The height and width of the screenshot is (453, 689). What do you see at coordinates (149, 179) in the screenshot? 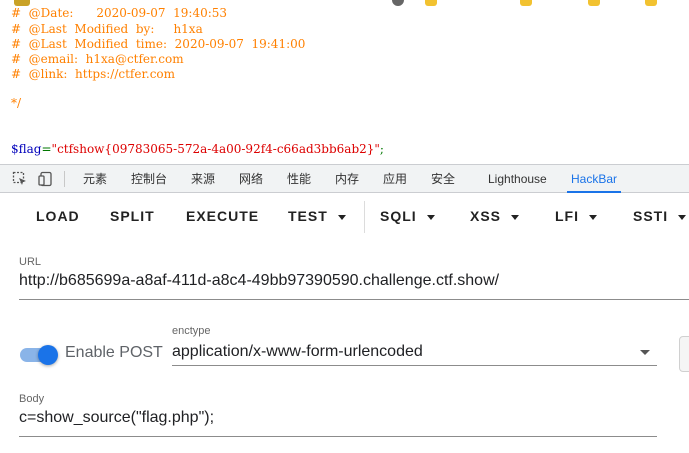
I see `tab-console: 控制台` at bounding box center [149, 179].